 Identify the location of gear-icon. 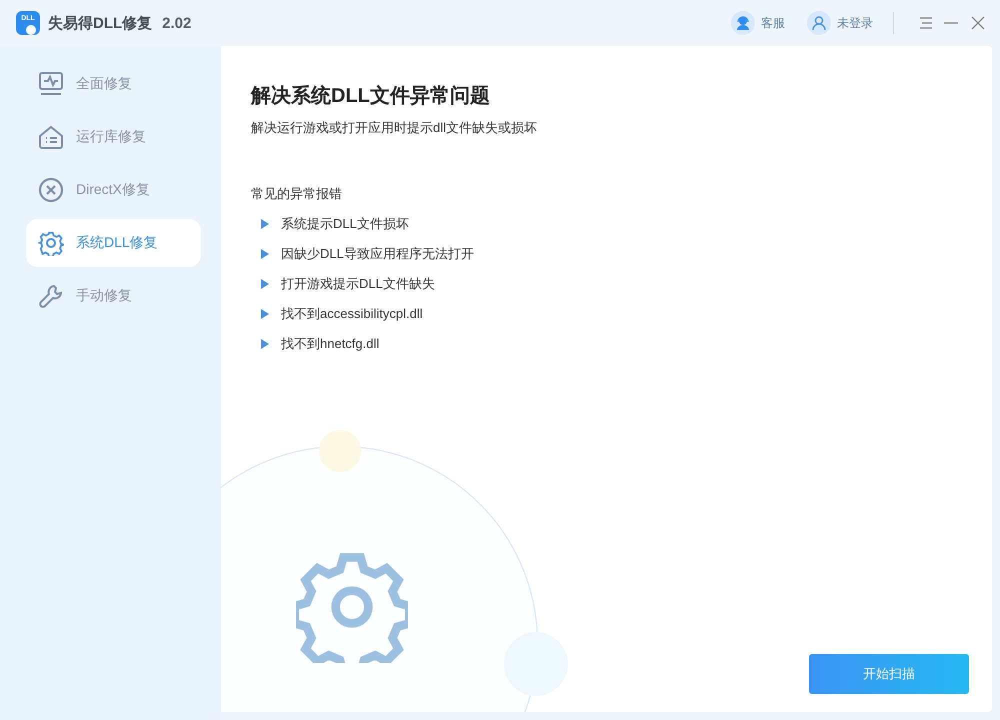
(51, 243).